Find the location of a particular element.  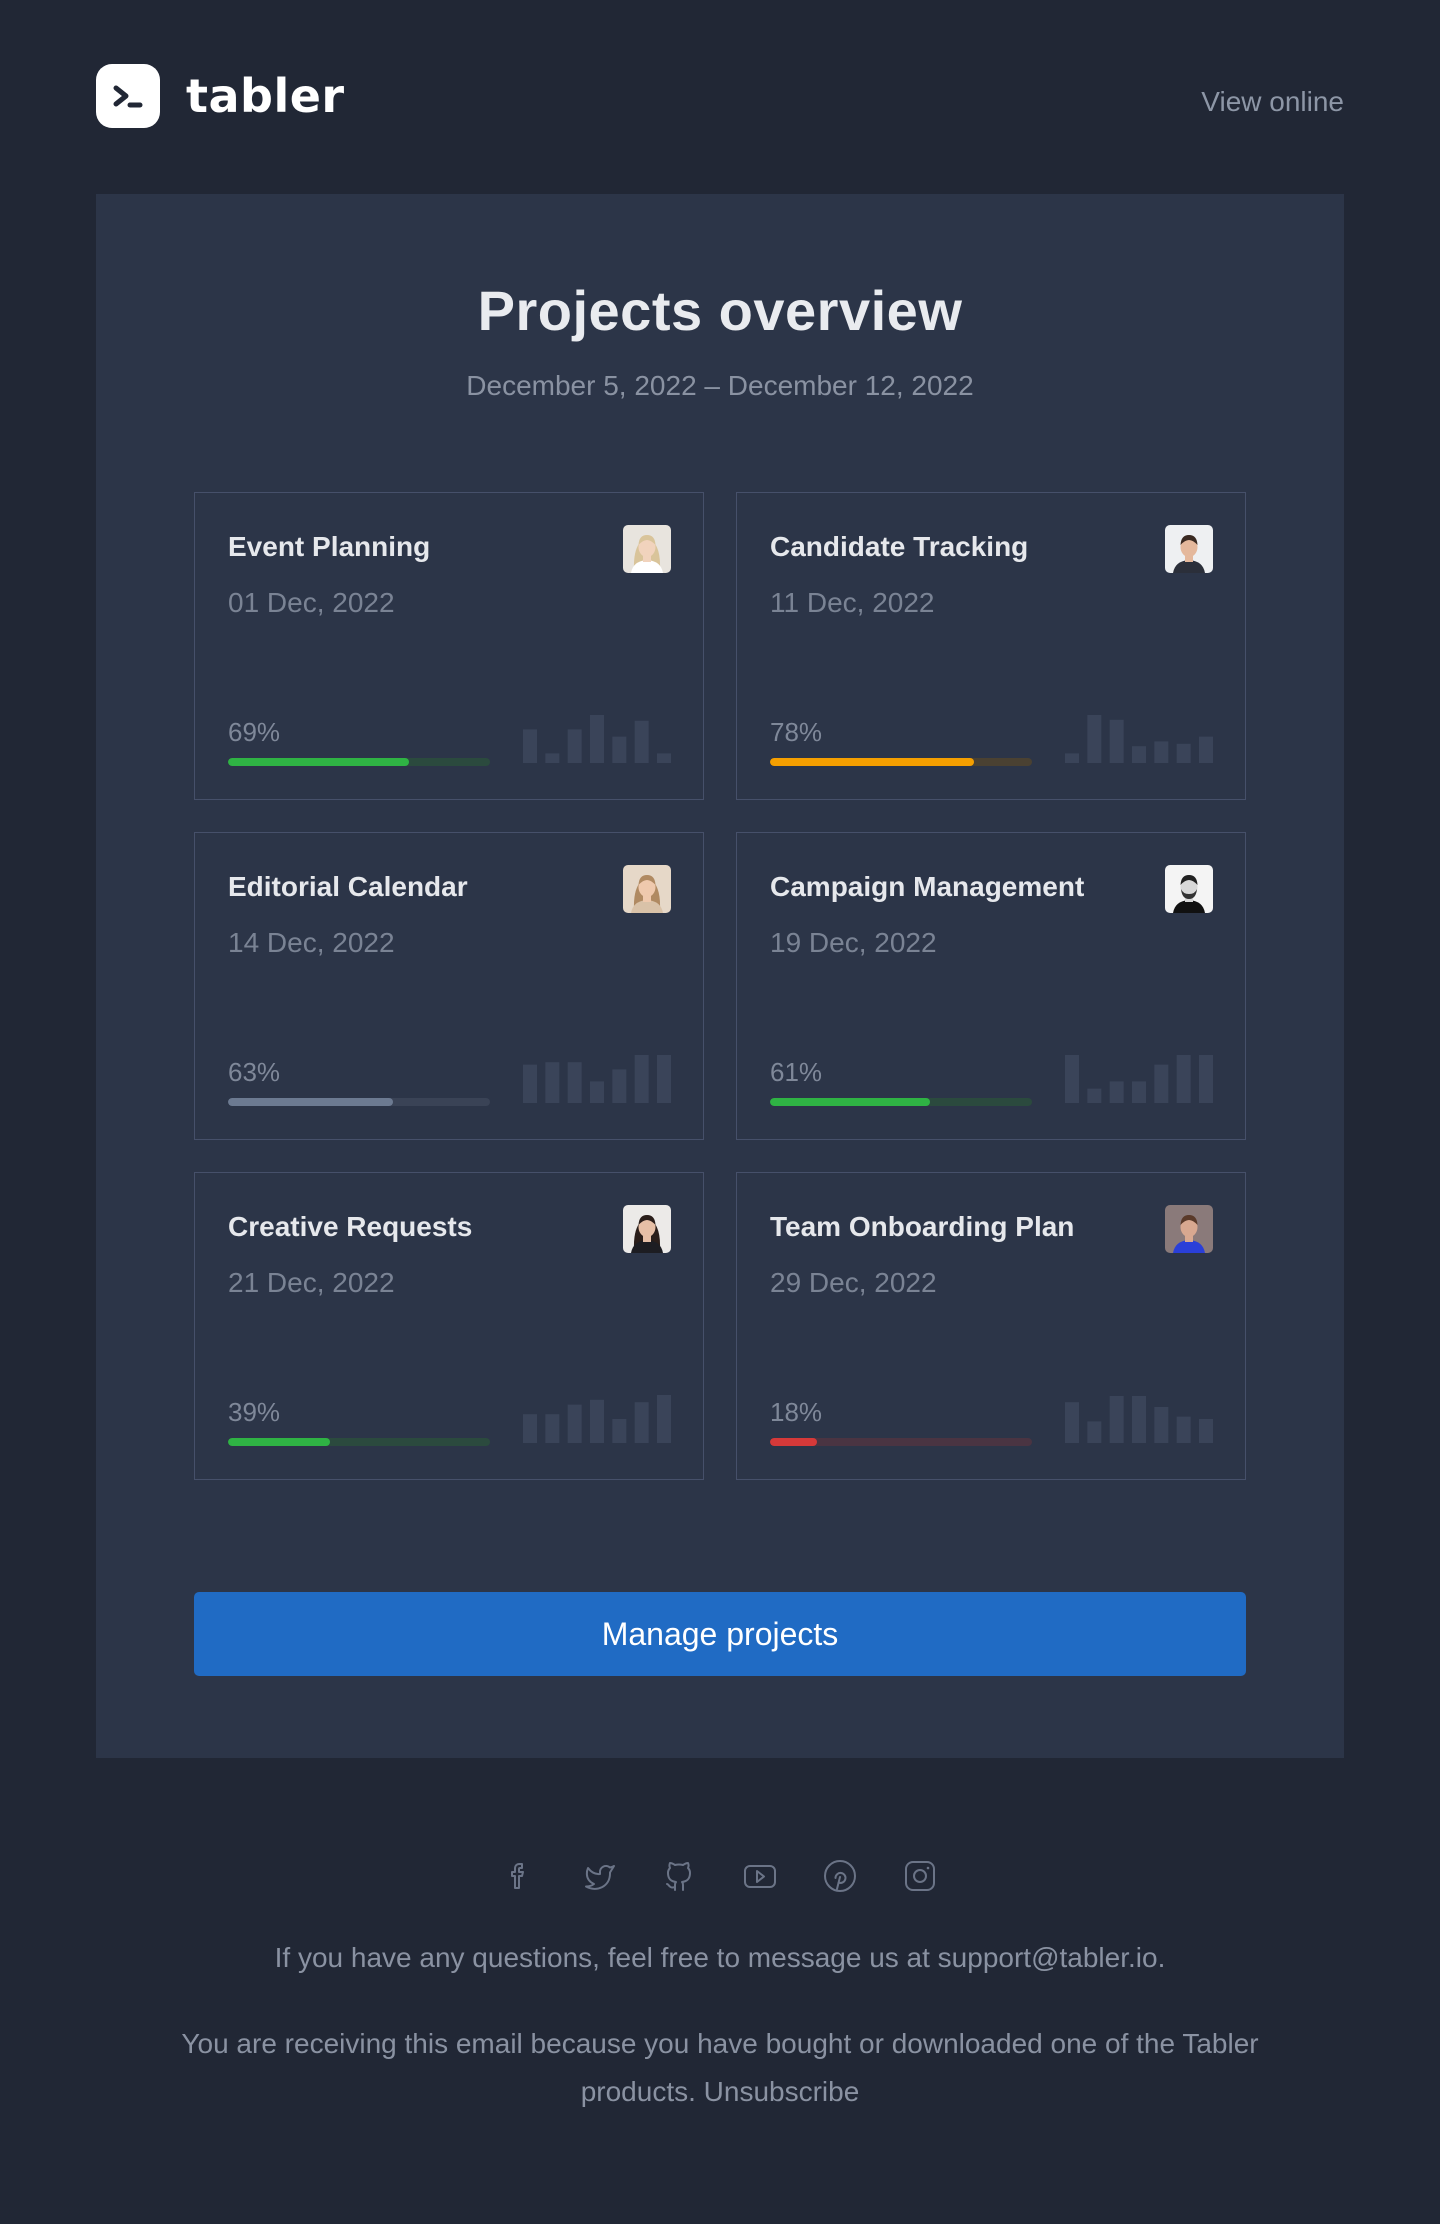

youtube-icon is located at coordinates (760, 1876).